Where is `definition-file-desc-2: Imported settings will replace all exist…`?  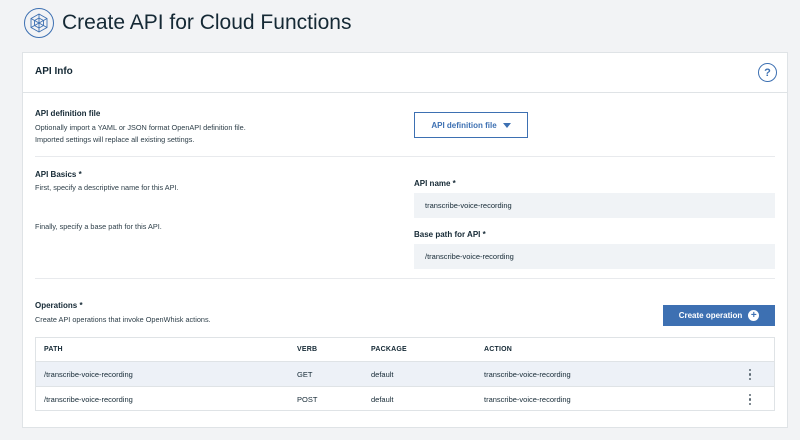 definition-file-desc-2: Imported settings will replace all exist… is located at coordinates (115, 139).